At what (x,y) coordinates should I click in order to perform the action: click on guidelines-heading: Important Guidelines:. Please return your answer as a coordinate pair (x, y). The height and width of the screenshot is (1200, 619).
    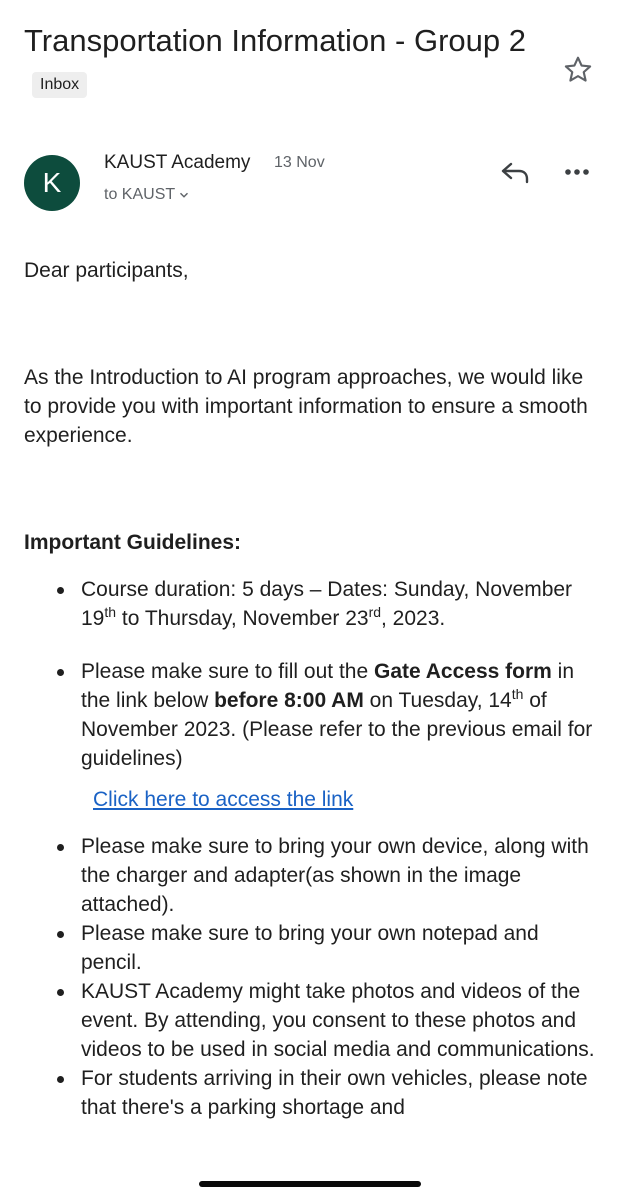
    Looking at the image, I should click on (133, 542).